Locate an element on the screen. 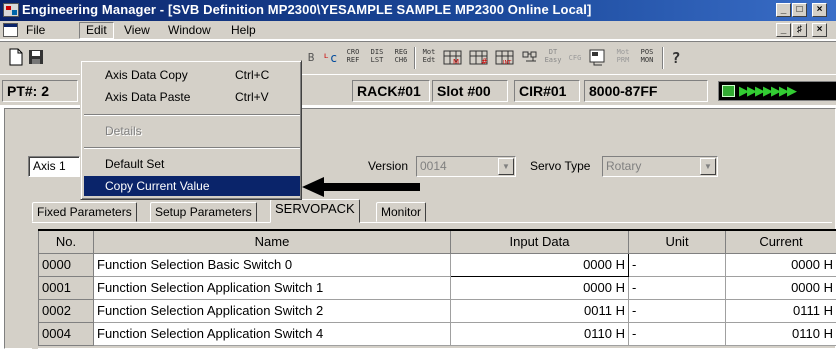 The height and width of the screenshot is (349, 836). mot-edt-icon: Mot Edt is located at coordinates (429, 58).